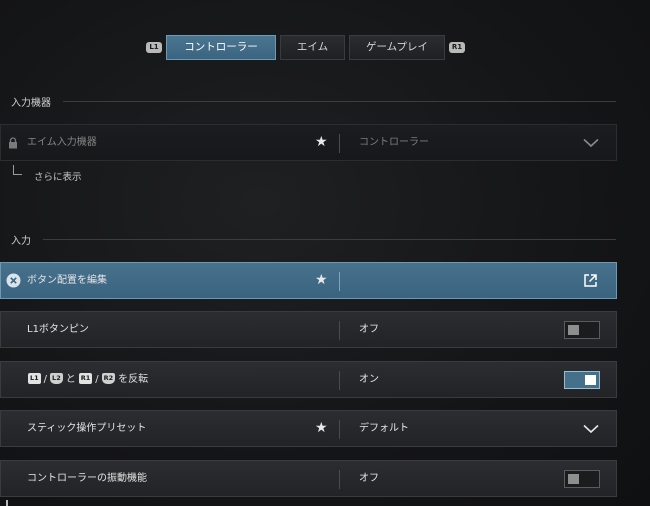 The width and height of the screenshot is (650, 506). I want to click on conjunction: と, so click(70, 379).